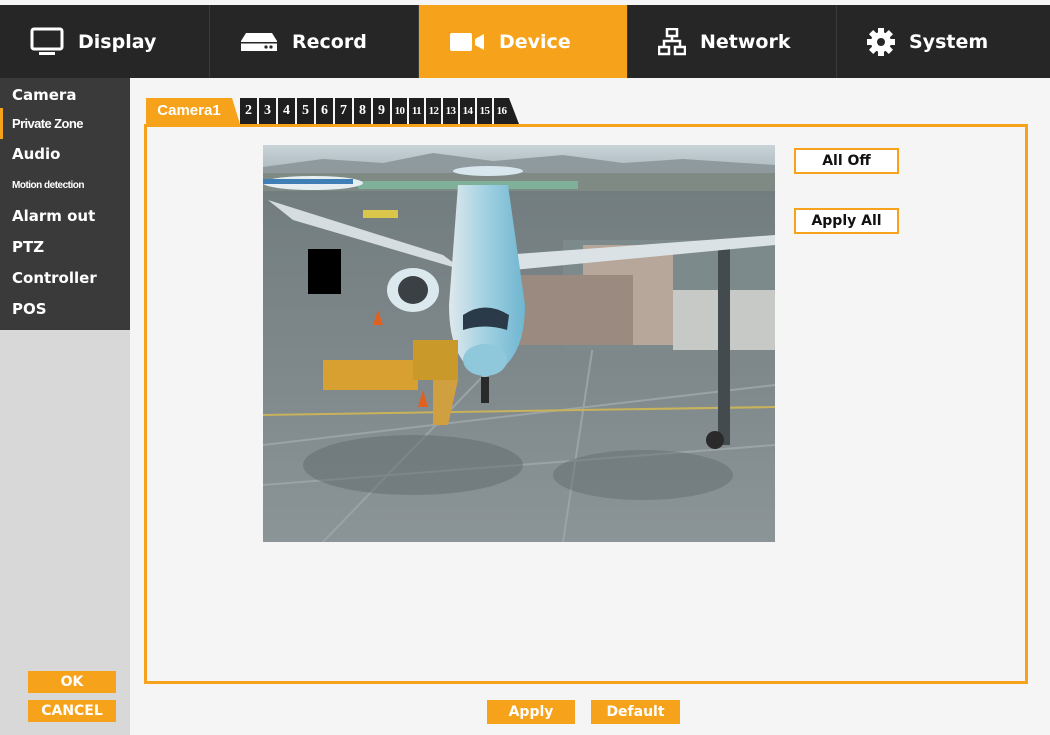  I want to click on sidebar-item-controller: Controller, so click(65, 278).